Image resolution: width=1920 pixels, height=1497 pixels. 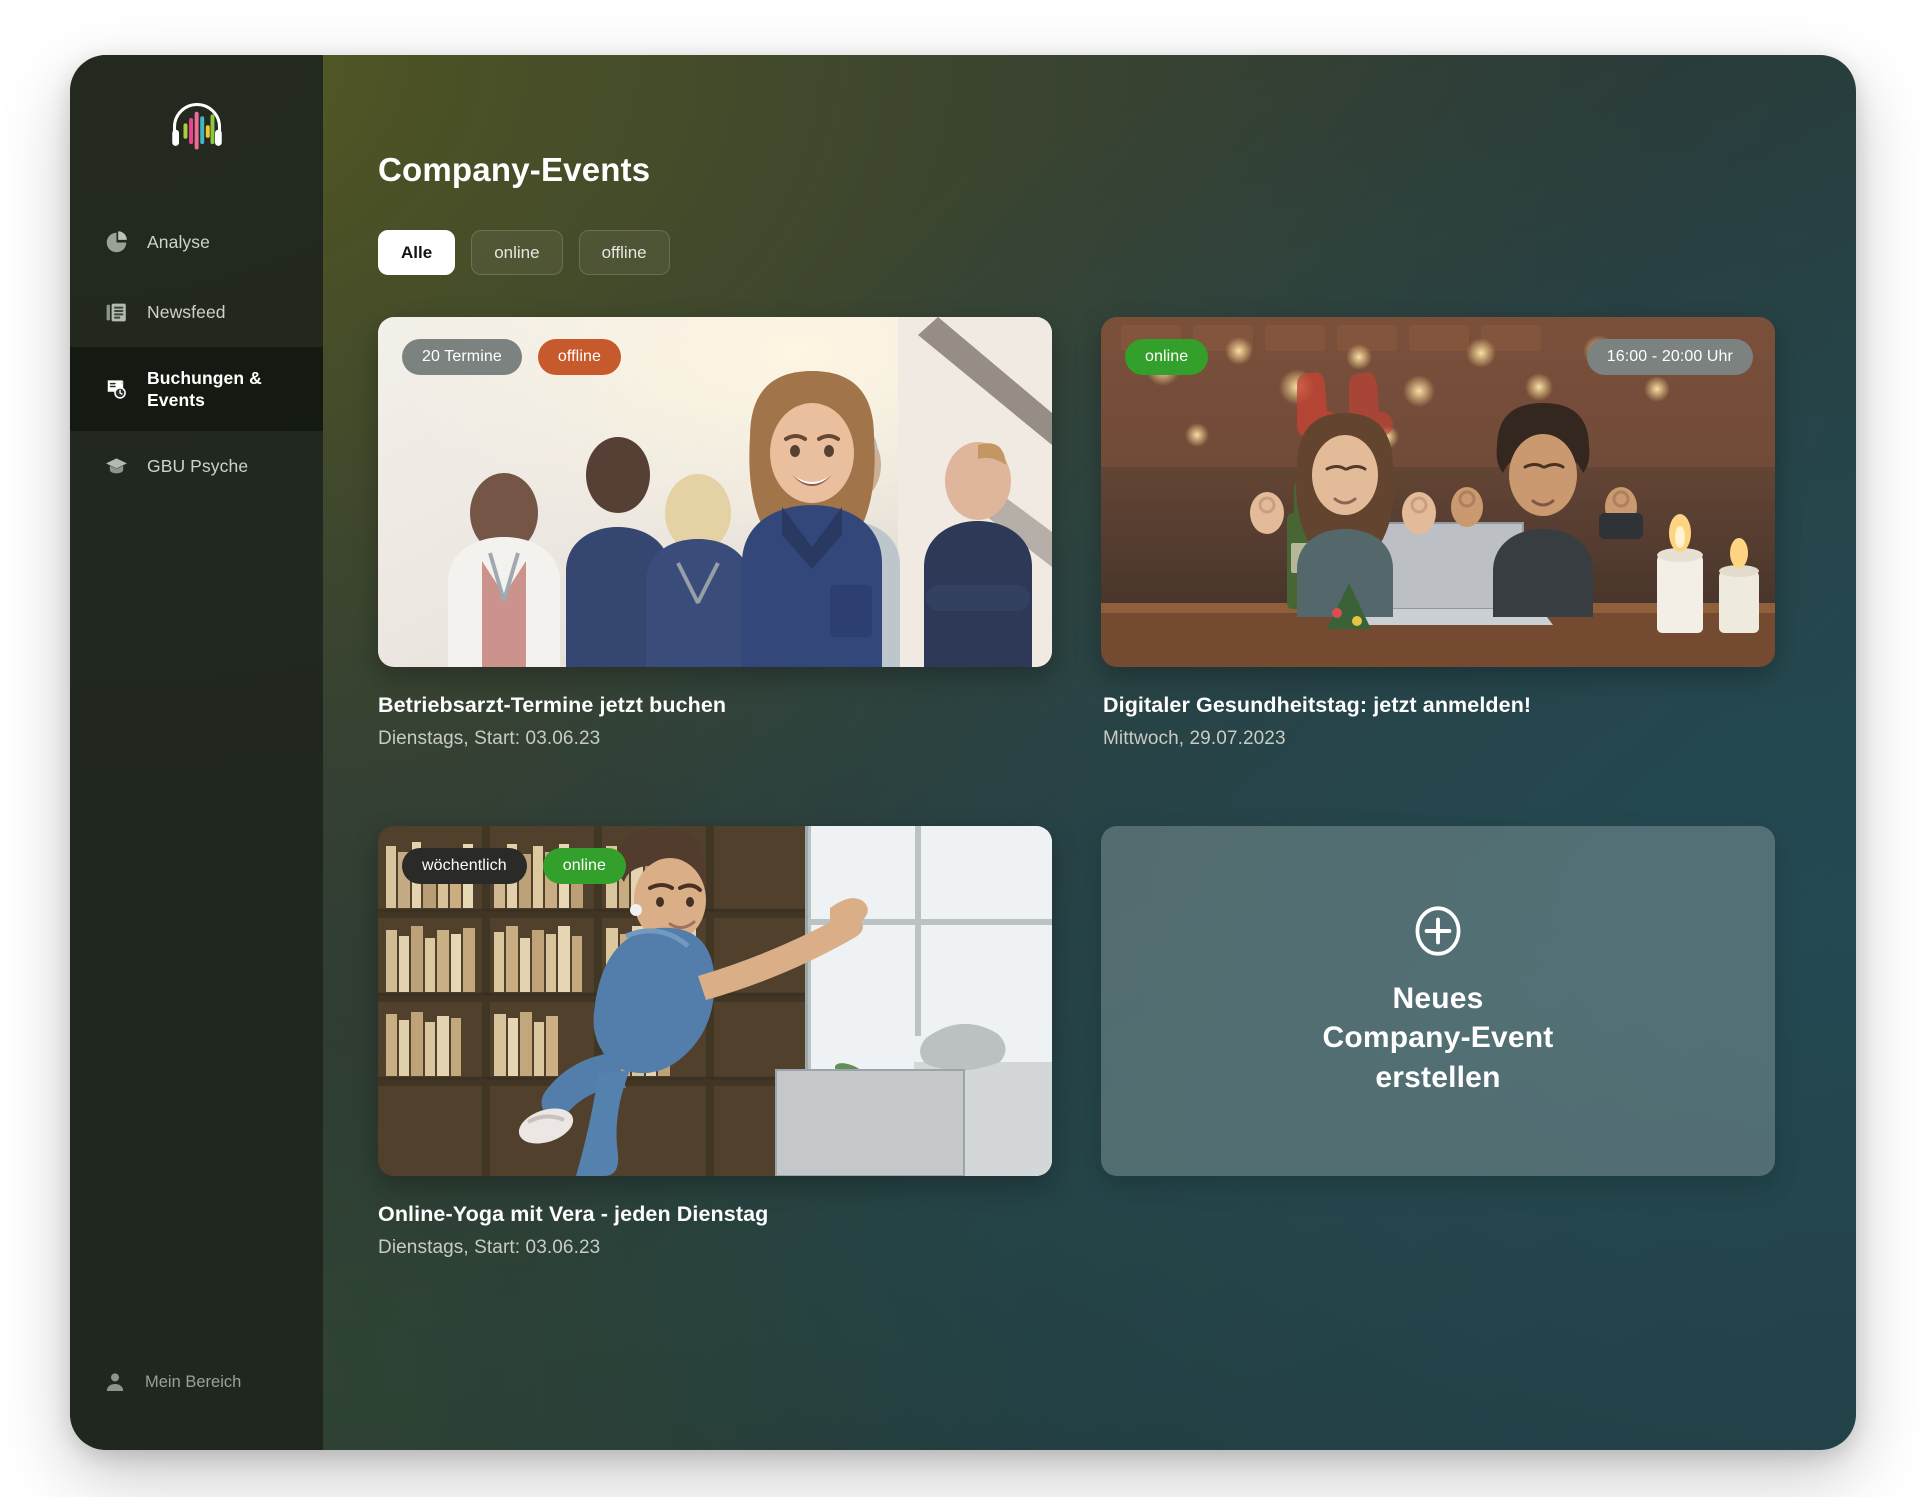 I want to click on sidebar-item-label: GBU Psyche, so click(x=198, y=465).